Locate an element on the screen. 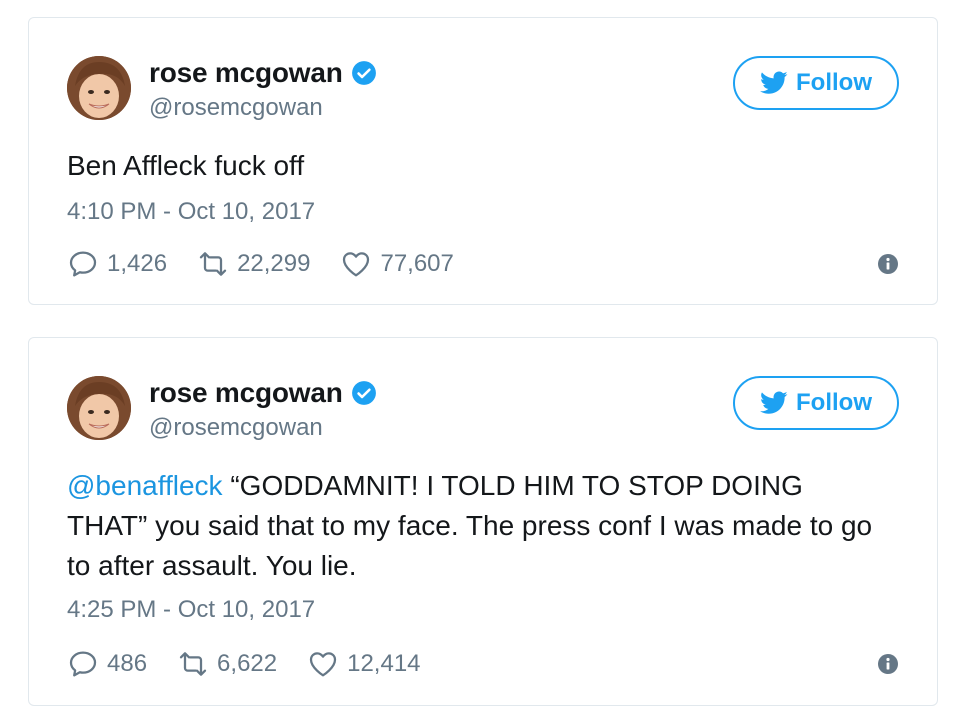 Image resolution: width=970 pixels, height=726 pixels. reply-count: 1,426 is located at coordinates (137, 263).